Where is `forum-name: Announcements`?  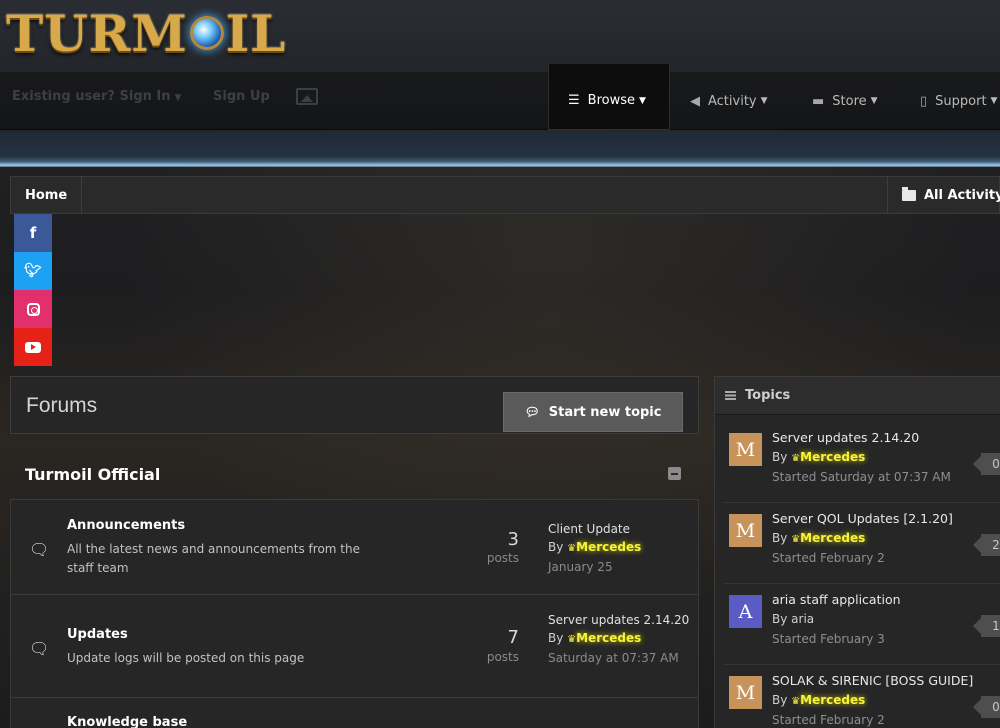 forum-name: Announcements is located at coordinates (126, 525).